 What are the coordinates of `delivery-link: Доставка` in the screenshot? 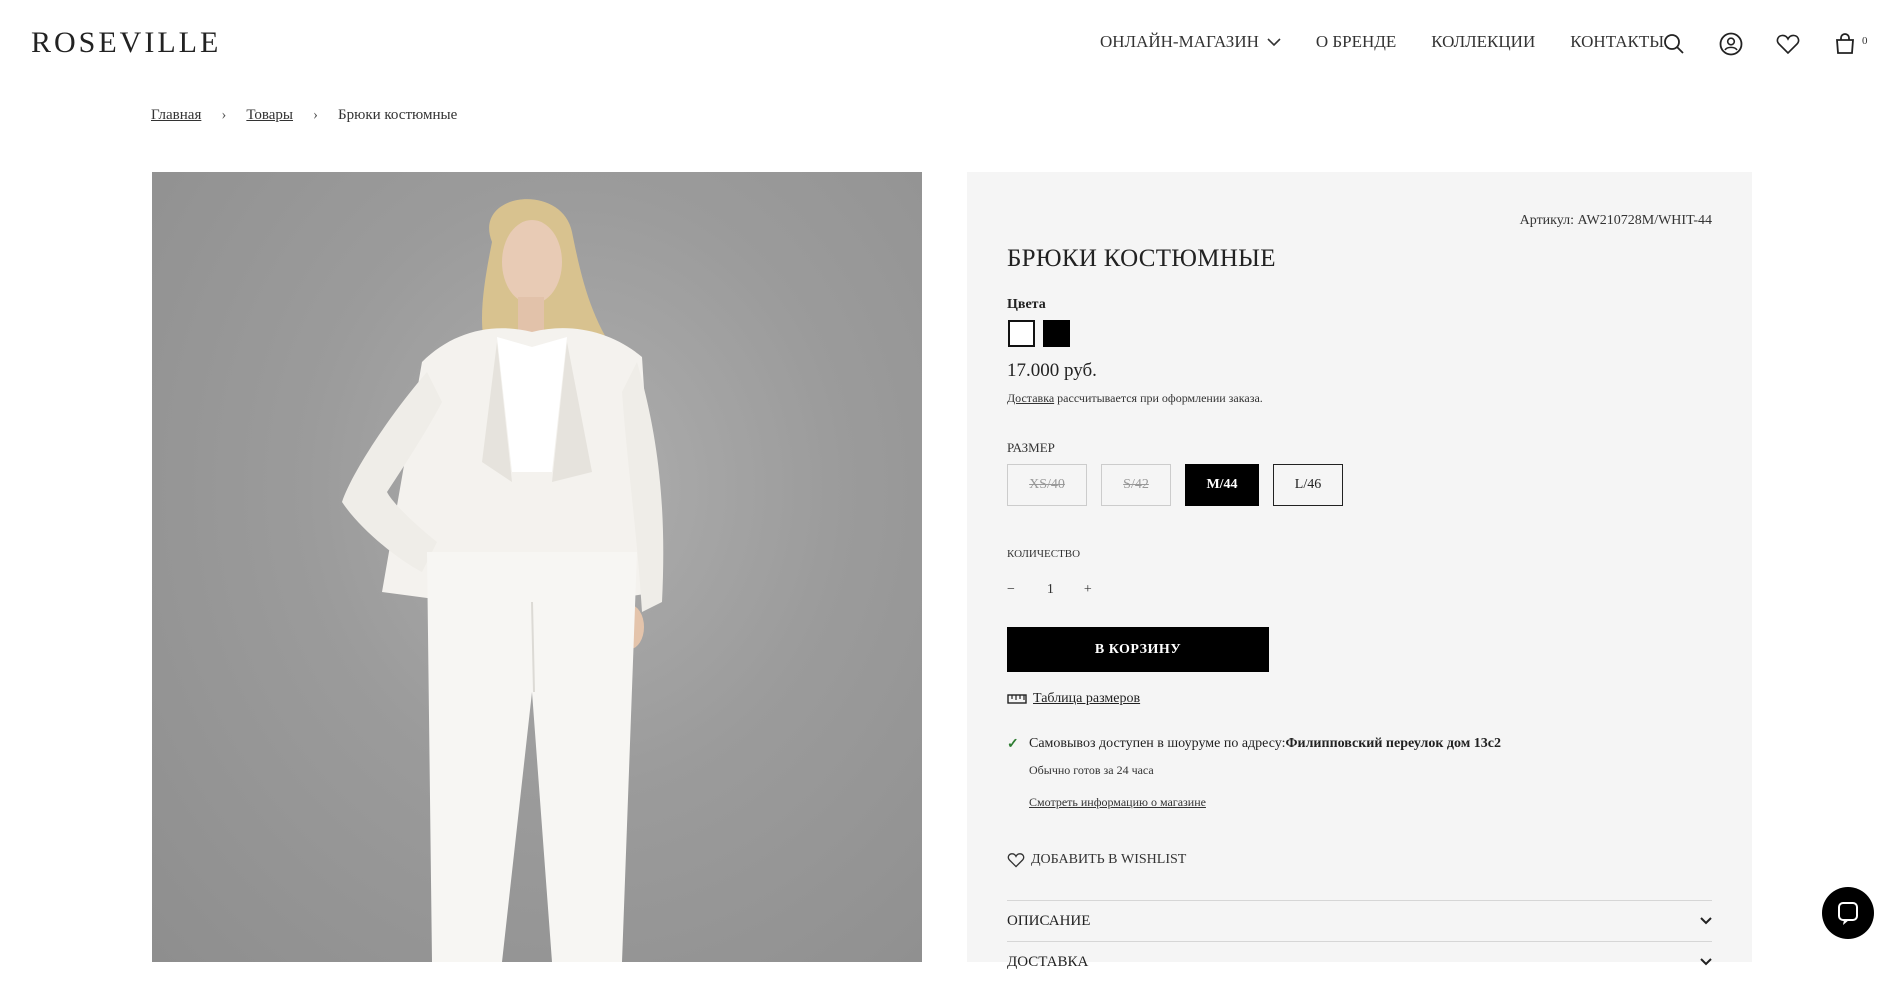 It's located at (1030, 398).